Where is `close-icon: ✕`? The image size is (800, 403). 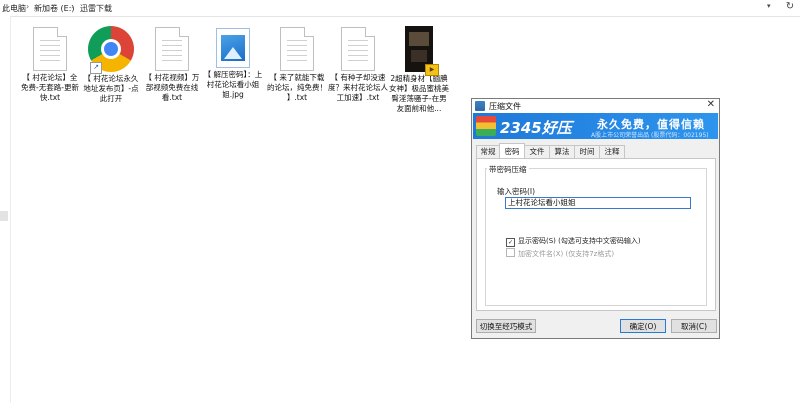
close-icon: ✕ is located at coordinates (711, 104).